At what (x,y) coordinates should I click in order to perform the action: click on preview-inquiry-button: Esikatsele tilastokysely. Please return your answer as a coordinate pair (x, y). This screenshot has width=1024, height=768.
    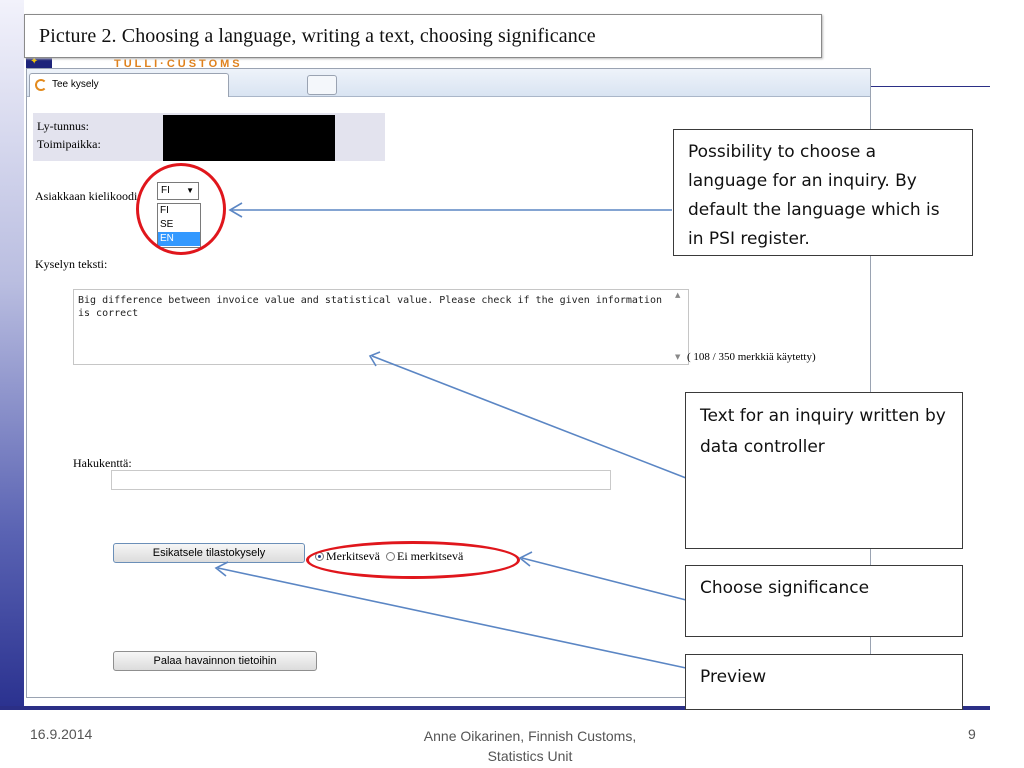
    Looking at the image, I should click on (209, 553).